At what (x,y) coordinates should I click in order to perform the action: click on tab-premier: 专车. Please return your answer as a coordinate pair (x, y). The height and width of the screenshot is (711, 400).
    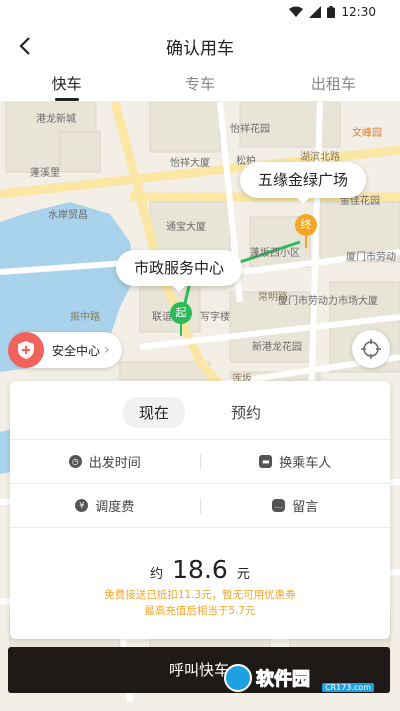
    Looking at the image, I should click on (199, 84).